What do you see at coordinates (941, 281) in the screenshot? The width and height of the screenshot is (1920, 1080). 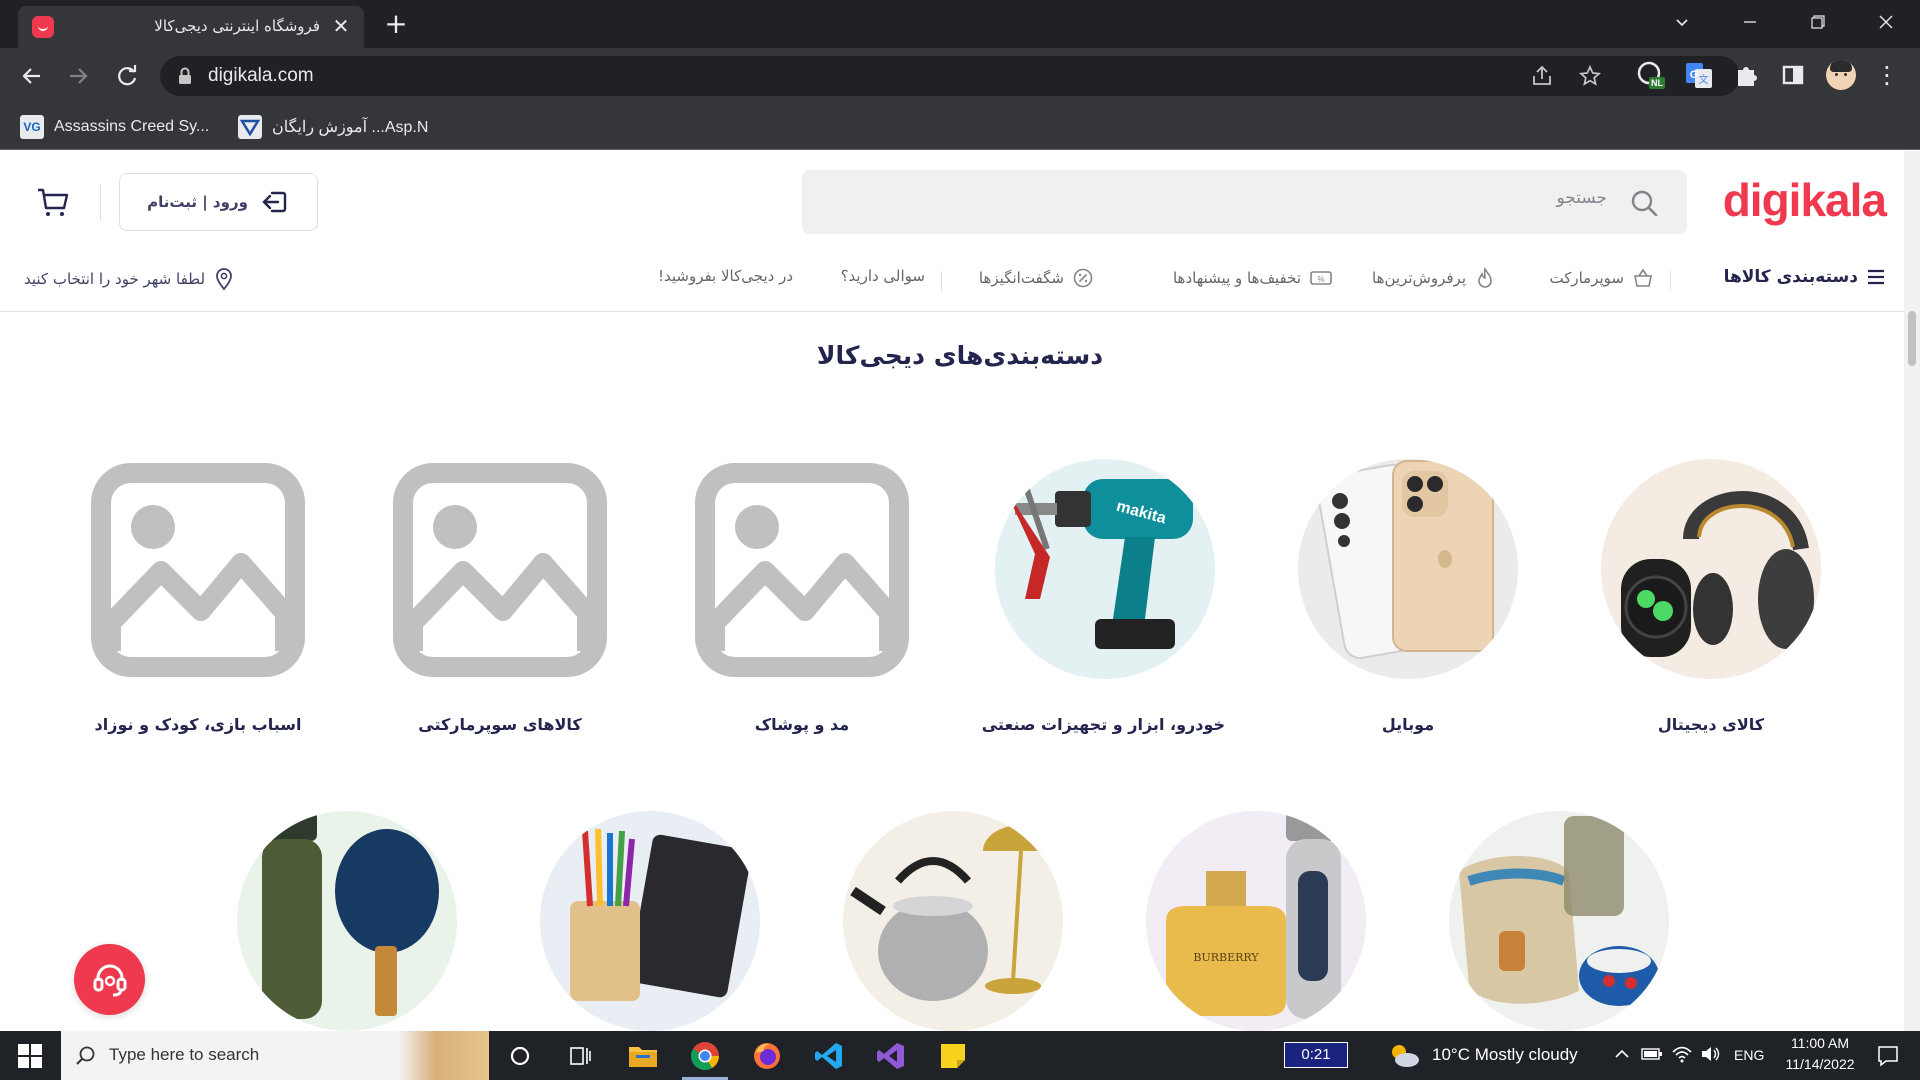 I see `nav-divider` at bounding box center [941, 281].